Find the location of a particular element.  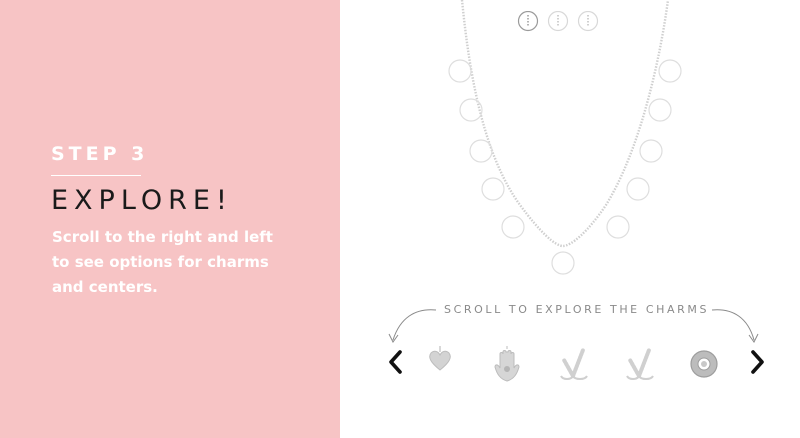

hamsa-charm-icon is located at coordinates (507, 364).